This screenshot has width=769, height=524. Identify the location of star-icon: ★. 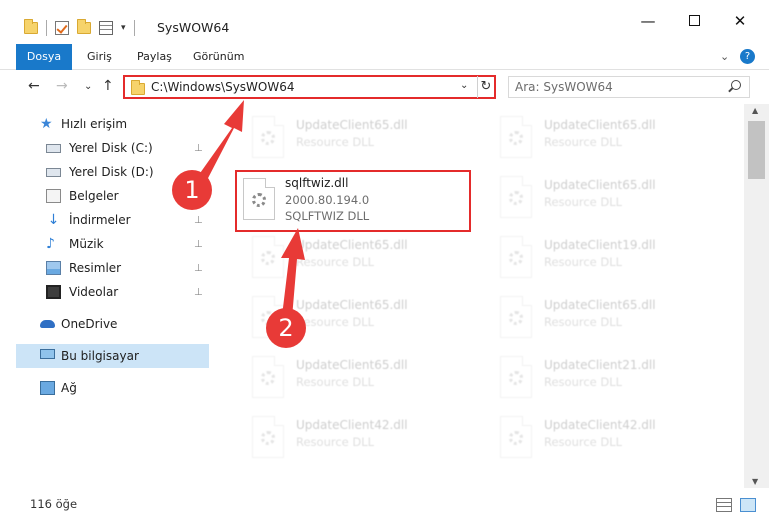
(46, 124).